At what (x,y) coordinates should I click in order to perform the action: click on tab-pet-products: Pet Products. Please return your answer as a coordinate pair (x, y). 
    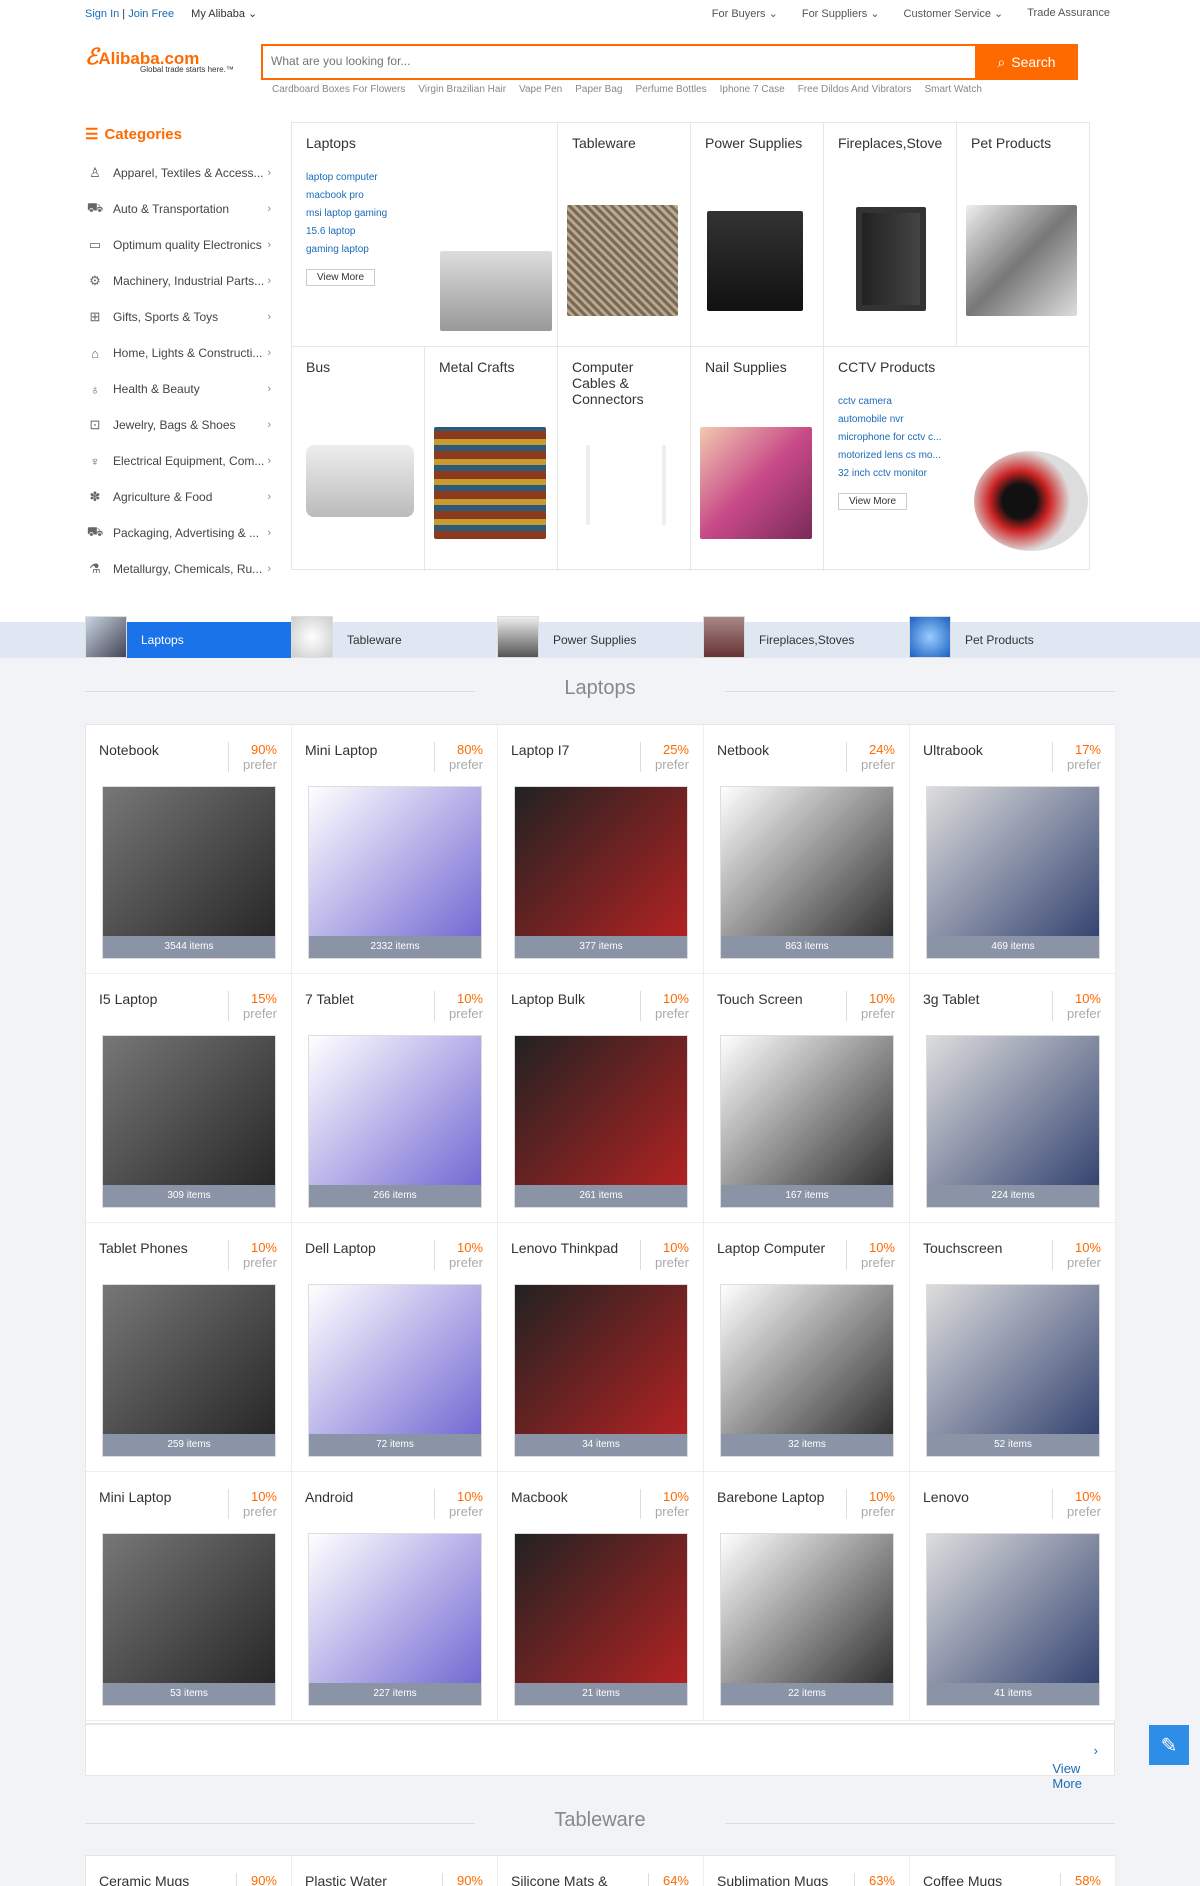
    Looking at the image, I should click on (1012, 637).